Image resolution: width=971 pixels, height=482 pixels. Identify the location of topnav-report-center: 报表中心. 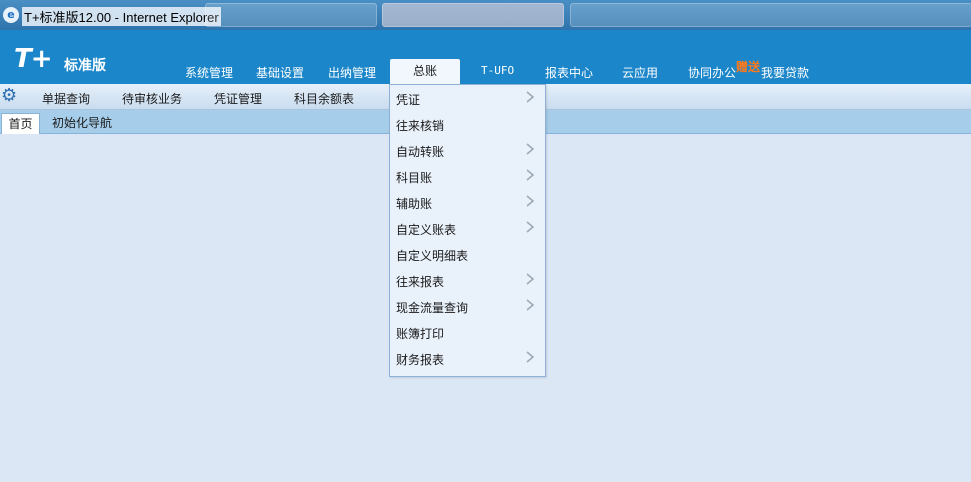
(569, 72).